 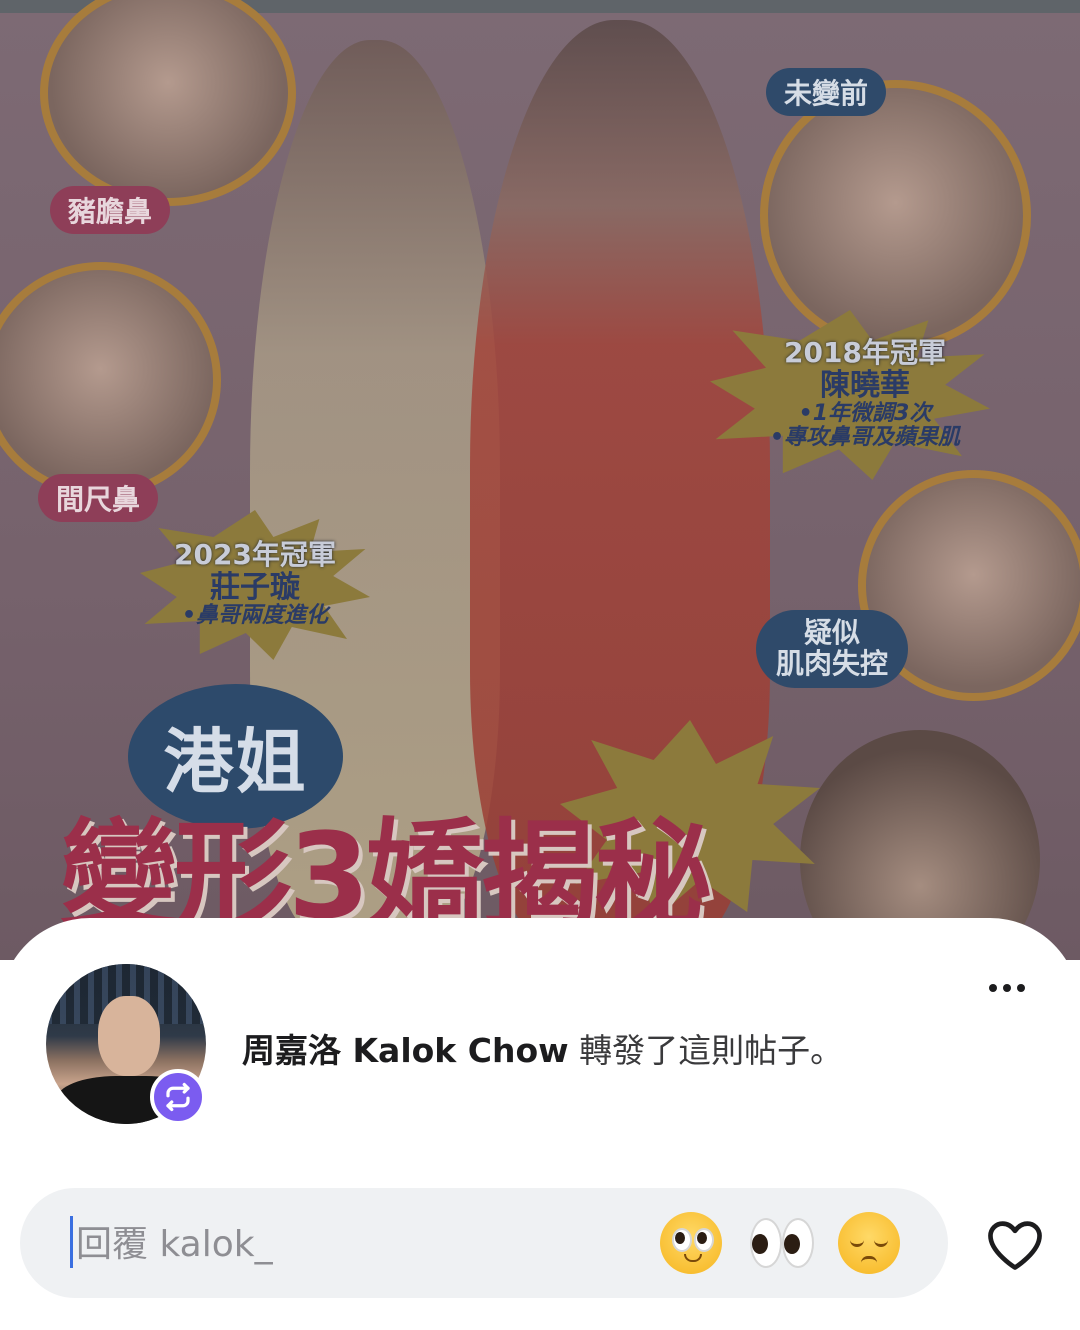 I want to click on burst-right-note-2: •專攻鼻哥及蘋果肌, so click(x=865, y=437).